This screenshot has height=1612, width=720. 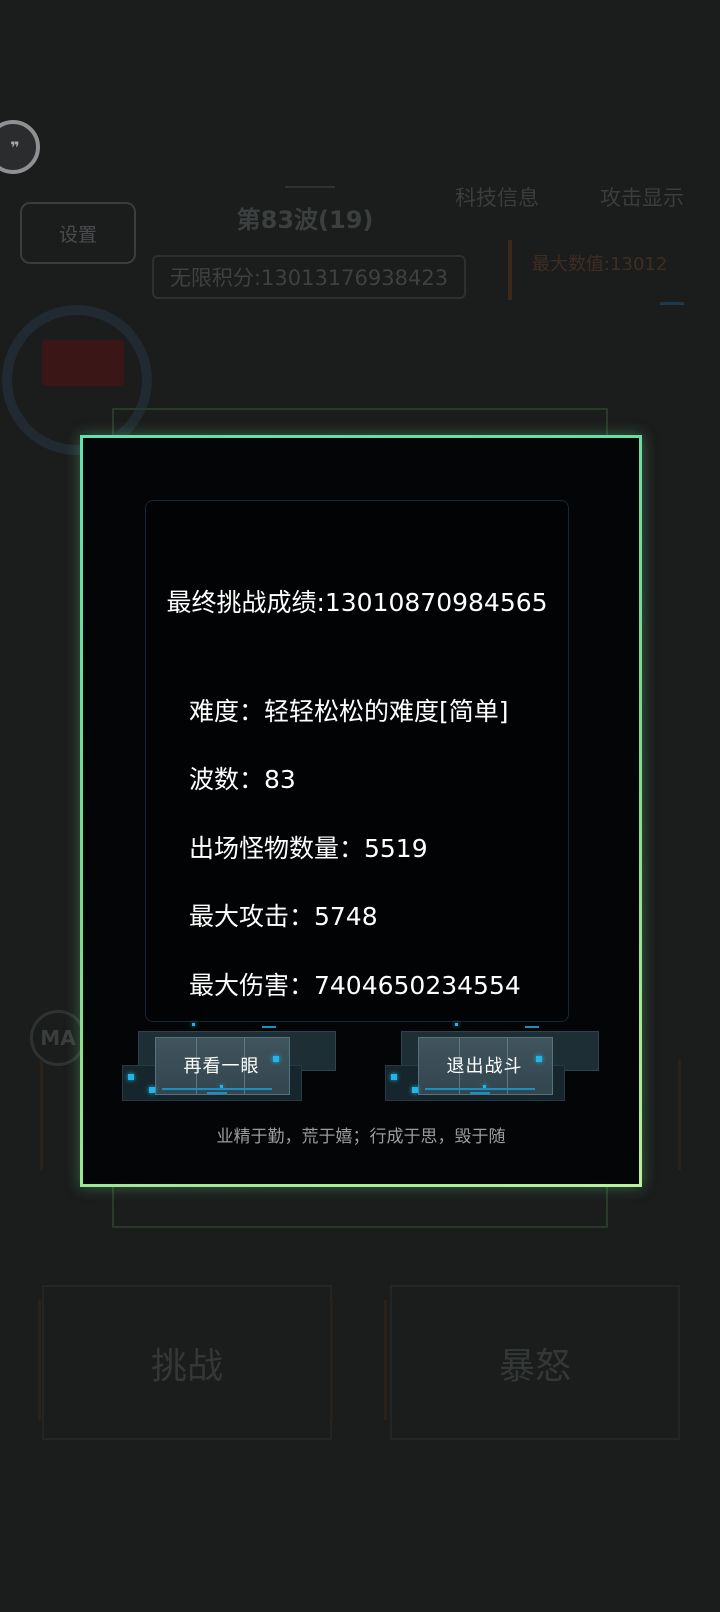 What do you see at coordinates (357, 602) in the screenshot?
I see `final-score: 最终挑战成绩:13010870984565` at bounding box center [357, 602].